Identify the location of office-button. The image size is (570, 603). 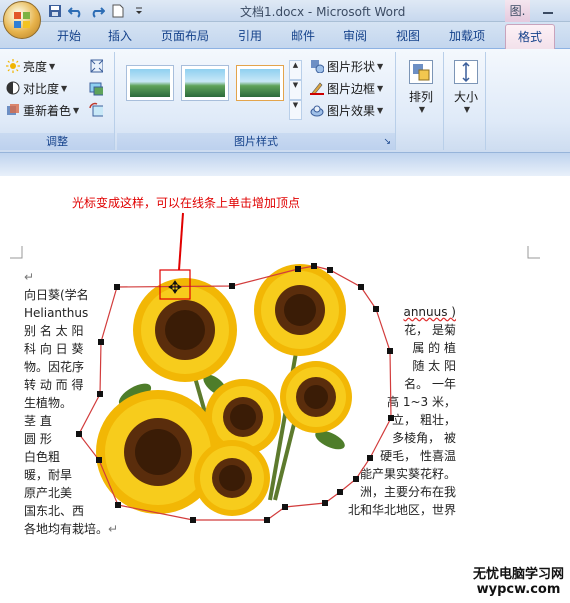
(22, 20).